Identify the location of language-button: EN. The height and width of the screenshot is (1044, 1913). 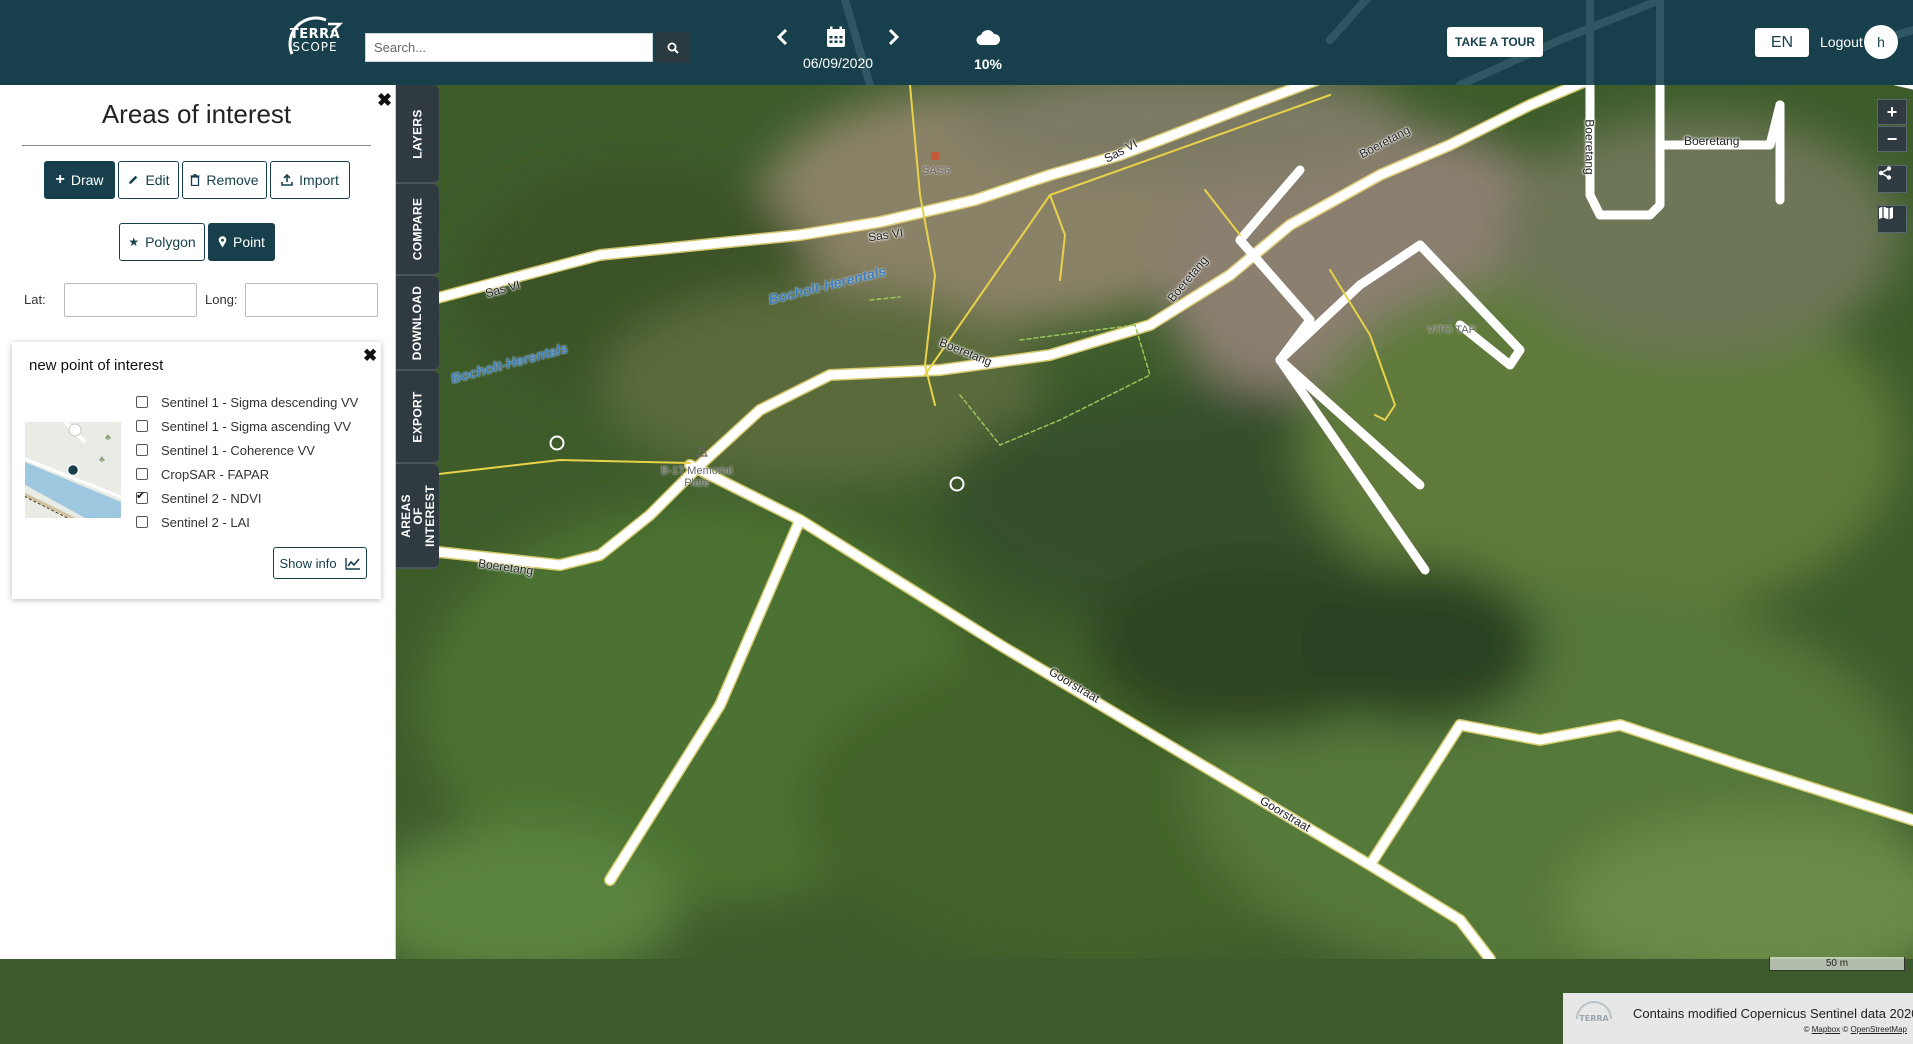
(1782, 42).